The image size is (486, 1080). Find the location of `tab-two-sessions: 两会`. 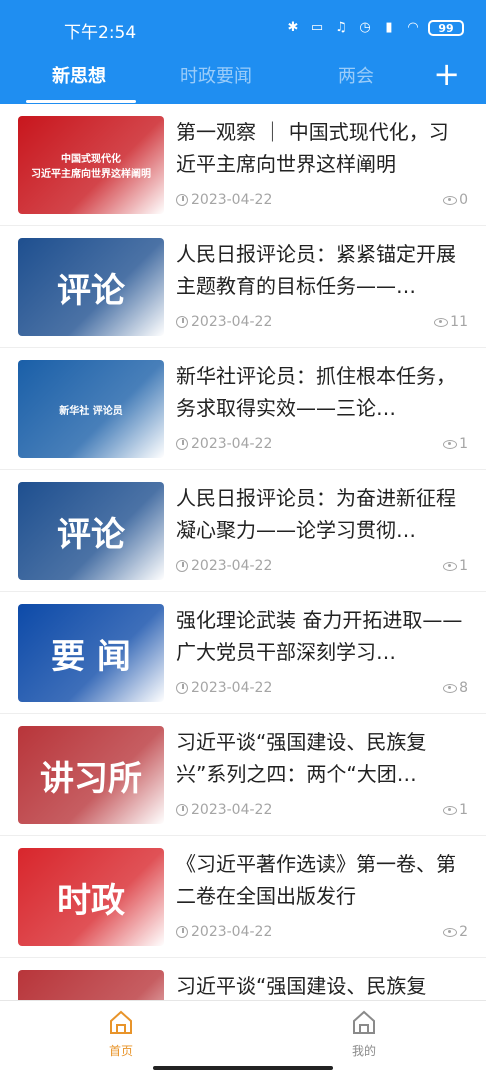

tab-two-sessions: 两会 is located at coordinates (356, 75).